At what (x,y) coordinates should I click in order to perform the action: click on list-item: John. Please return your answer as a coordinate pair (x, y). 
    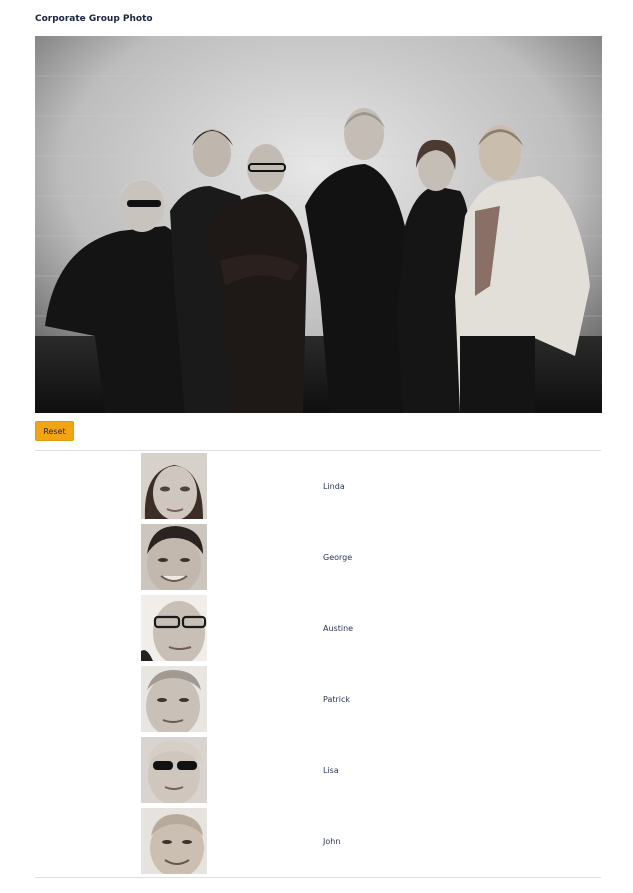
    Looking at the image, I should click on (318, 841).